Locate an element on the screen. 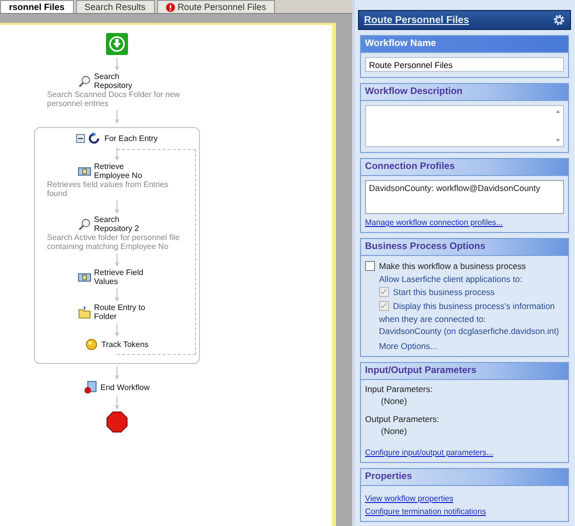 The width and height of the screenshot is (575, 526). activity-title: For Each Entry is located at coordinates (131, 138).